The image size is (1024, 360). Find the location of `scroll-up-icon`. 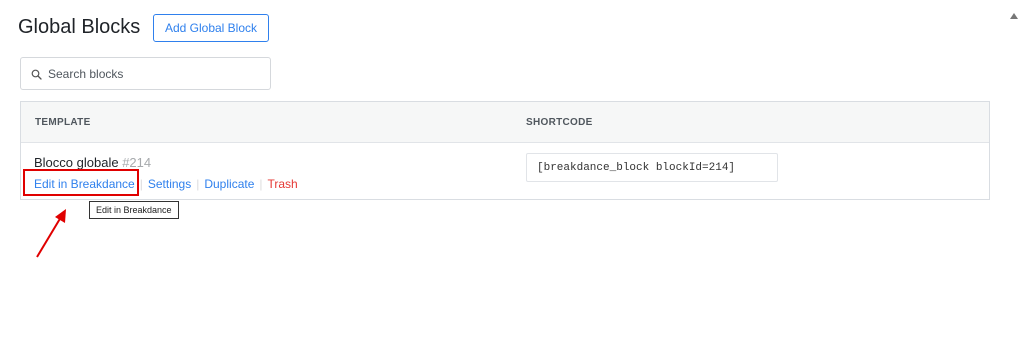

scroll-up-icon is located at coordinates (1014, 15).